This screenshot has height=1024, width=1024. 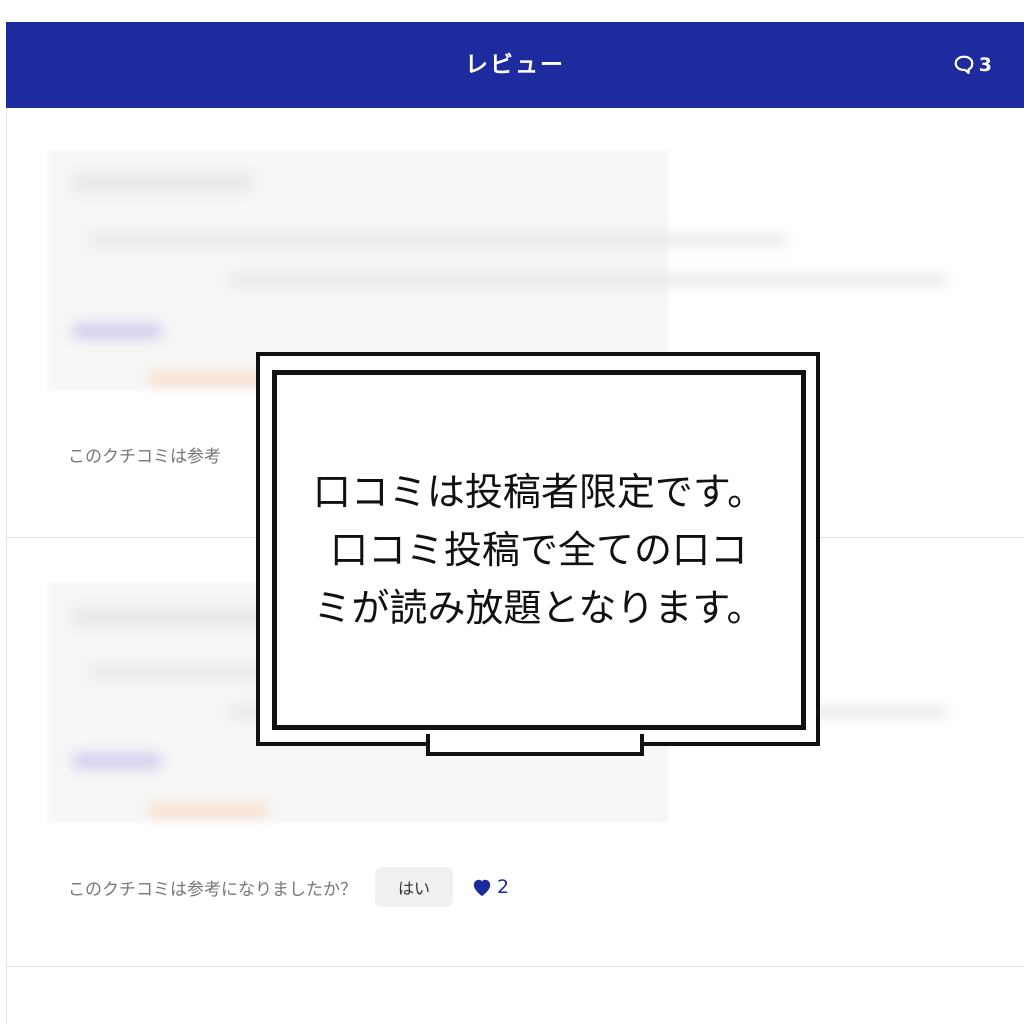 I want to click on speech-bubble-icon, so click(x=964, y=64).